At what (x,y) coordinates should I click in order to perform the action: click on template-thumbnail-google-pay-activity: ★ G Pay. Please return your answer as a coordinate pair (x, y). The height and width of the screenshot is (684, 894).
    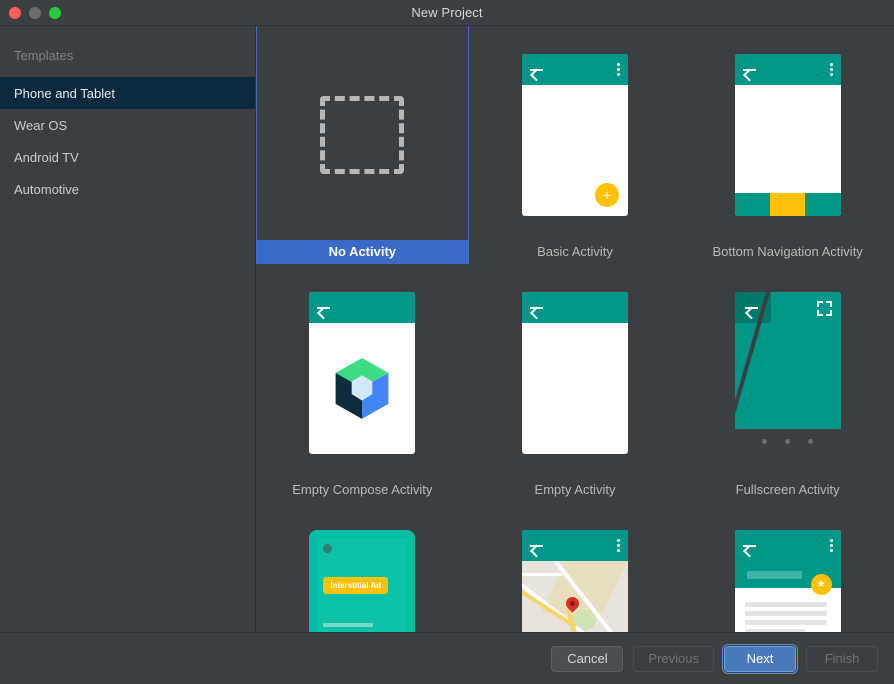
    Looking at the image, I should click on (787, 581).